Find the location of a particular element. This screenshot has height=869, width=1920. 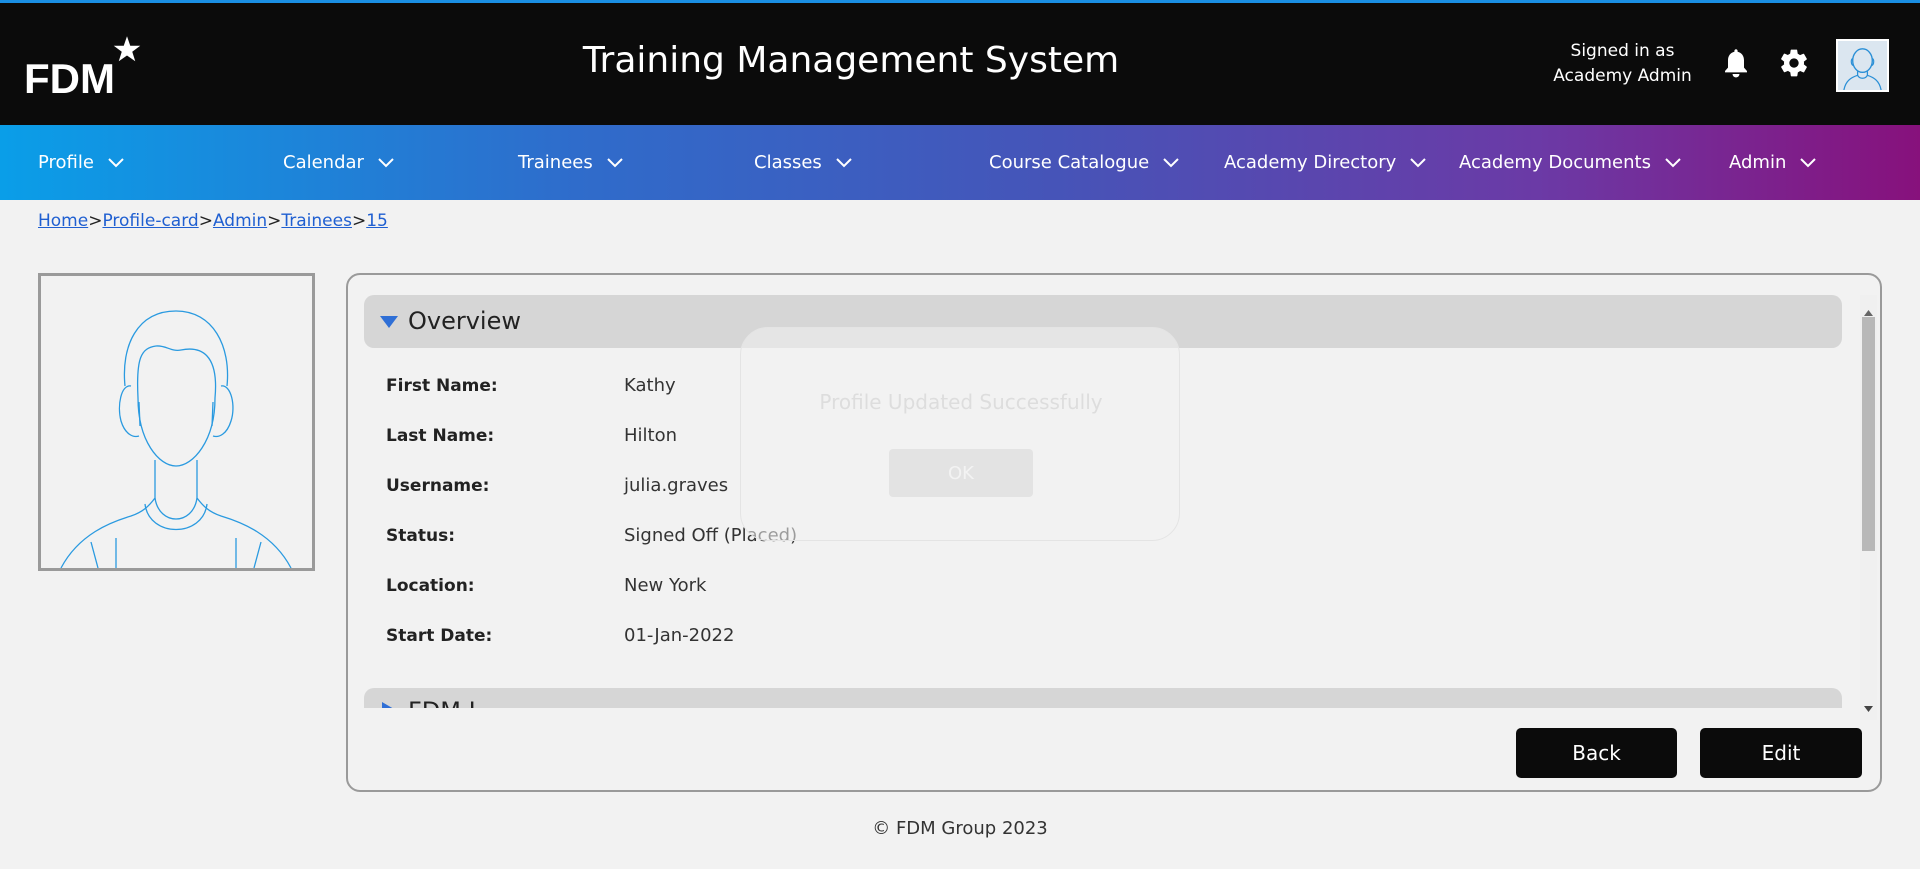

nav-item-label: Classes is located at coordinates (788, 162).